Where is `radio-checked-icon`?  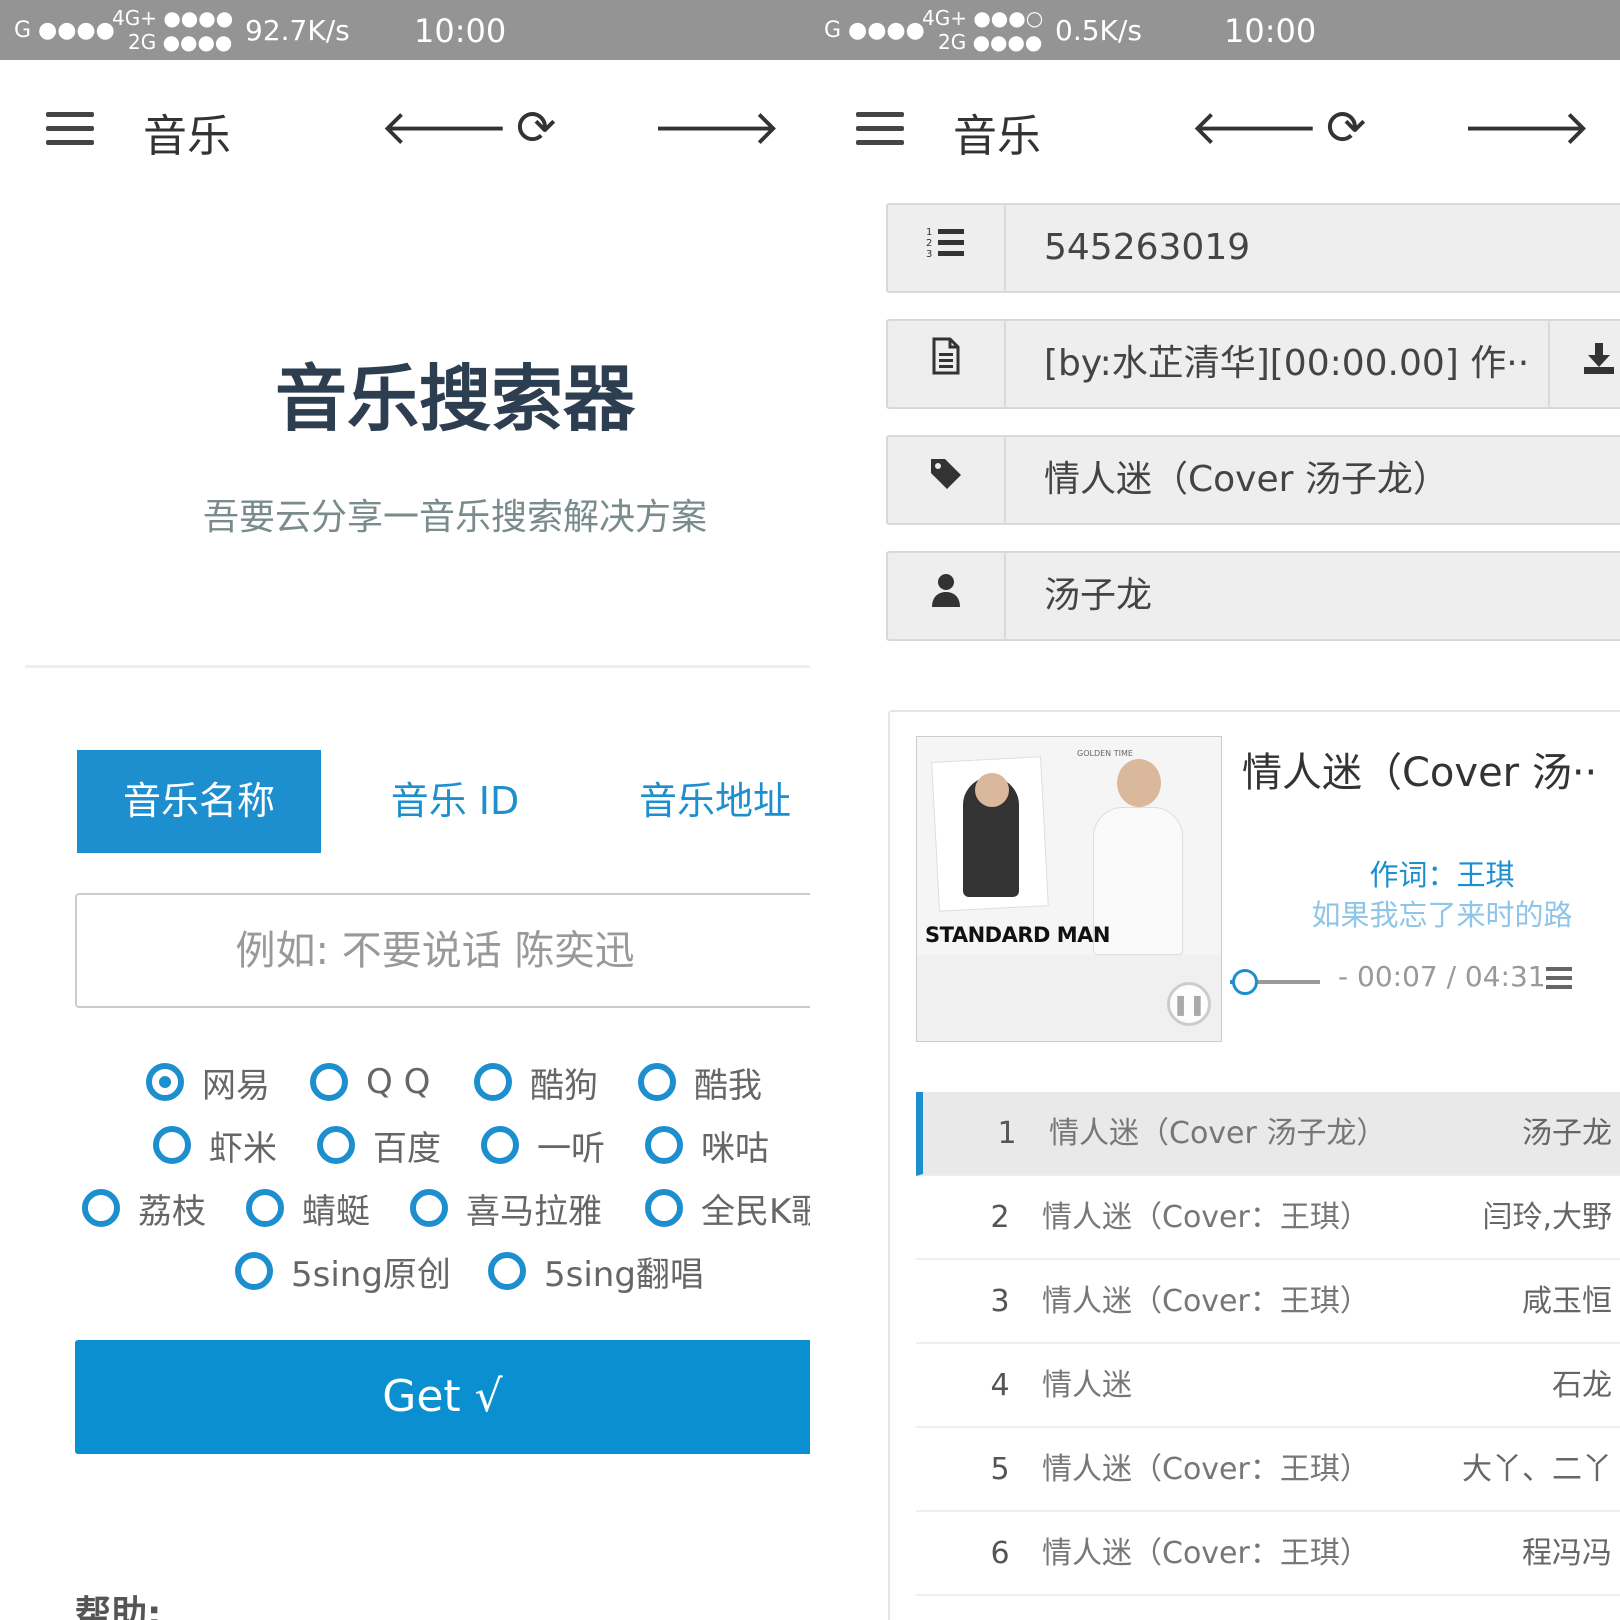 radio-checked-icon is located at coordinates (165, 1082).